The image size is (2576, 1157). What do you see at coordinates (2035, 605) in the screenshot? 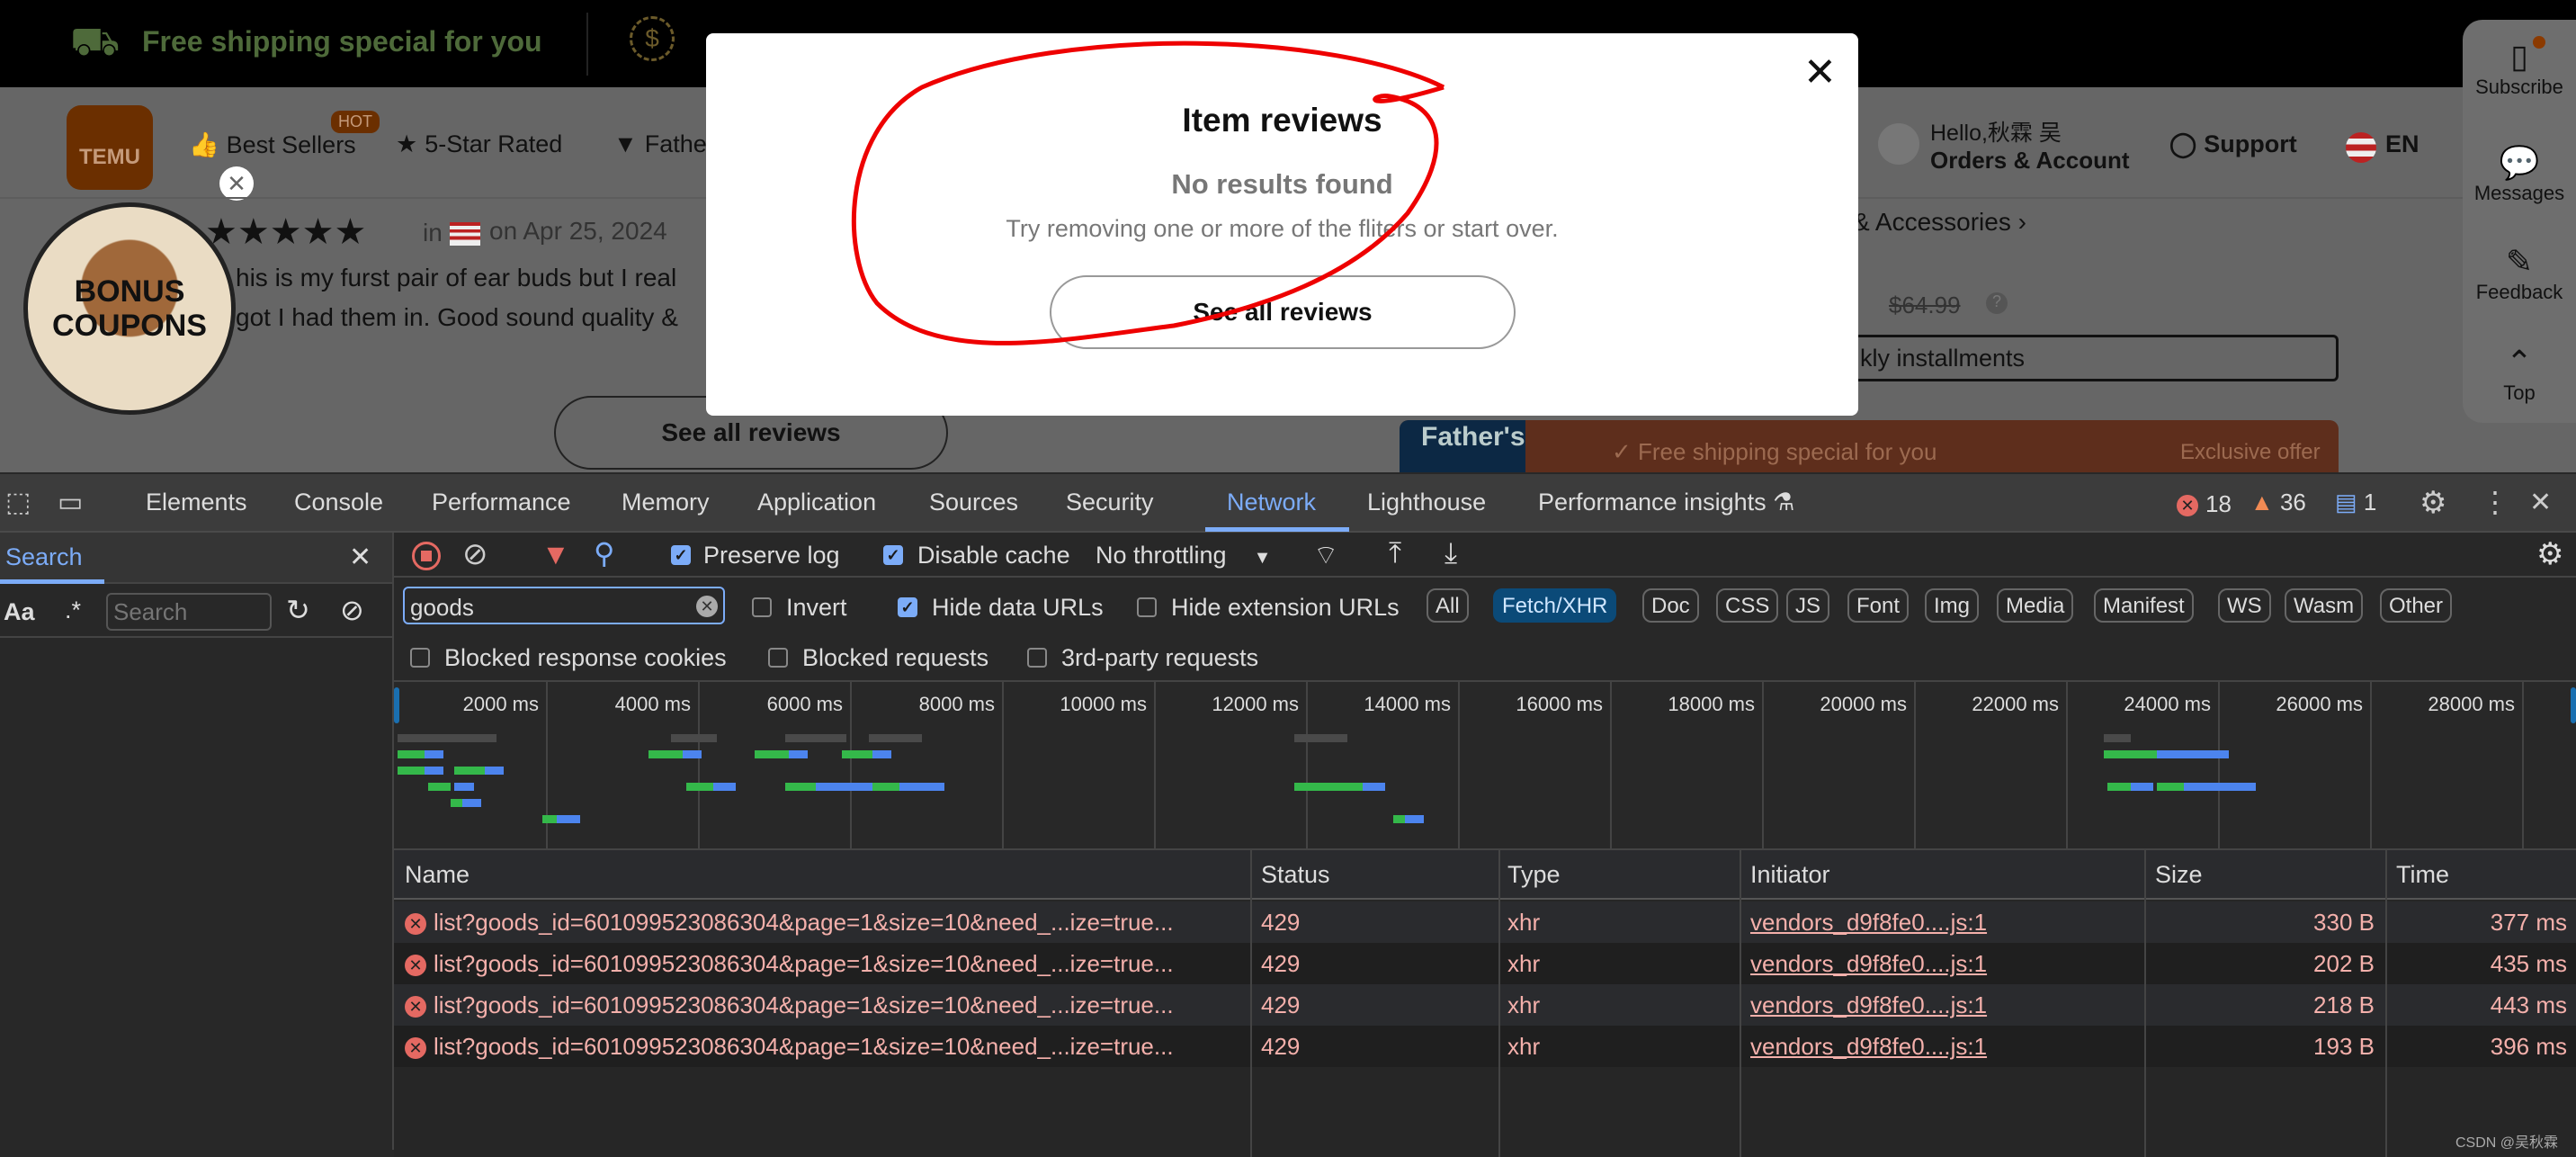
I see `type-filter-media: Media` at bounding box center [2035, 605].